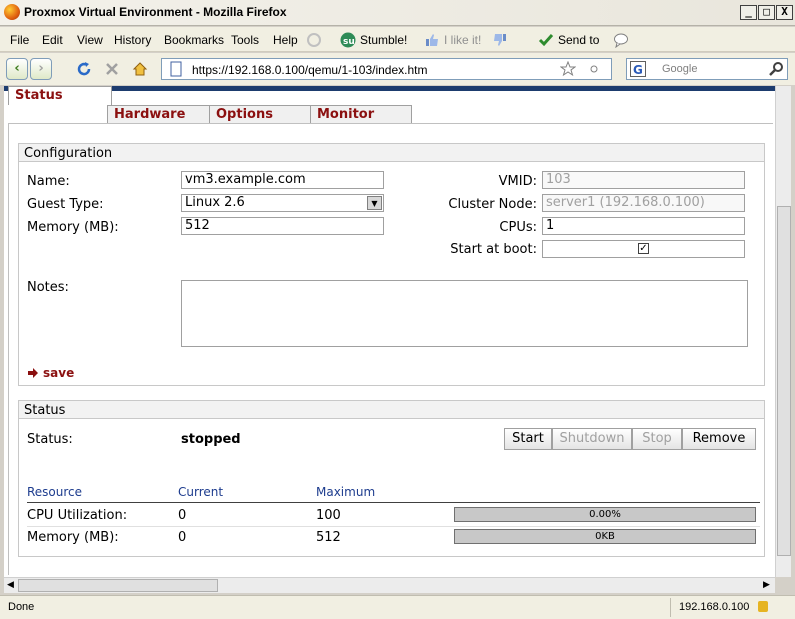  I want to click on horizontal-scrollbar: ◀ ▶, so click(389, 585).